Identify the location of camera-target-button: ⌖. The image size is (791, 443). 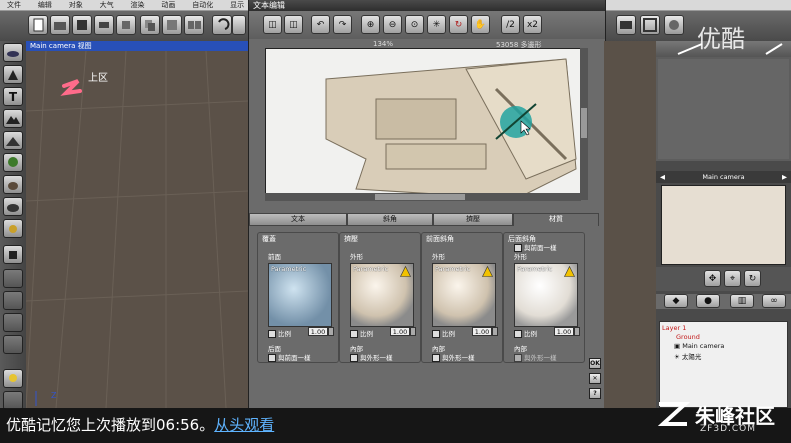
(732, 278).